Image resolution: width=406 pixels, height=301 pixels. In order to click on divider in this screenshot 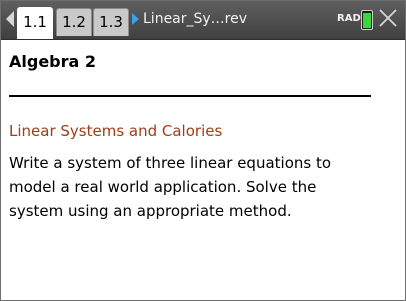, I will do `click(190, 96)`.